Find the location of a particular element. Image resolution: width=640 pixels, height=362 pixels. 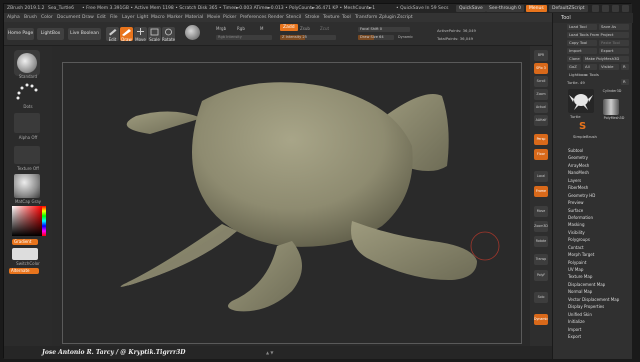

polymesh-tool-thumb is located at coordinates (611, 107).